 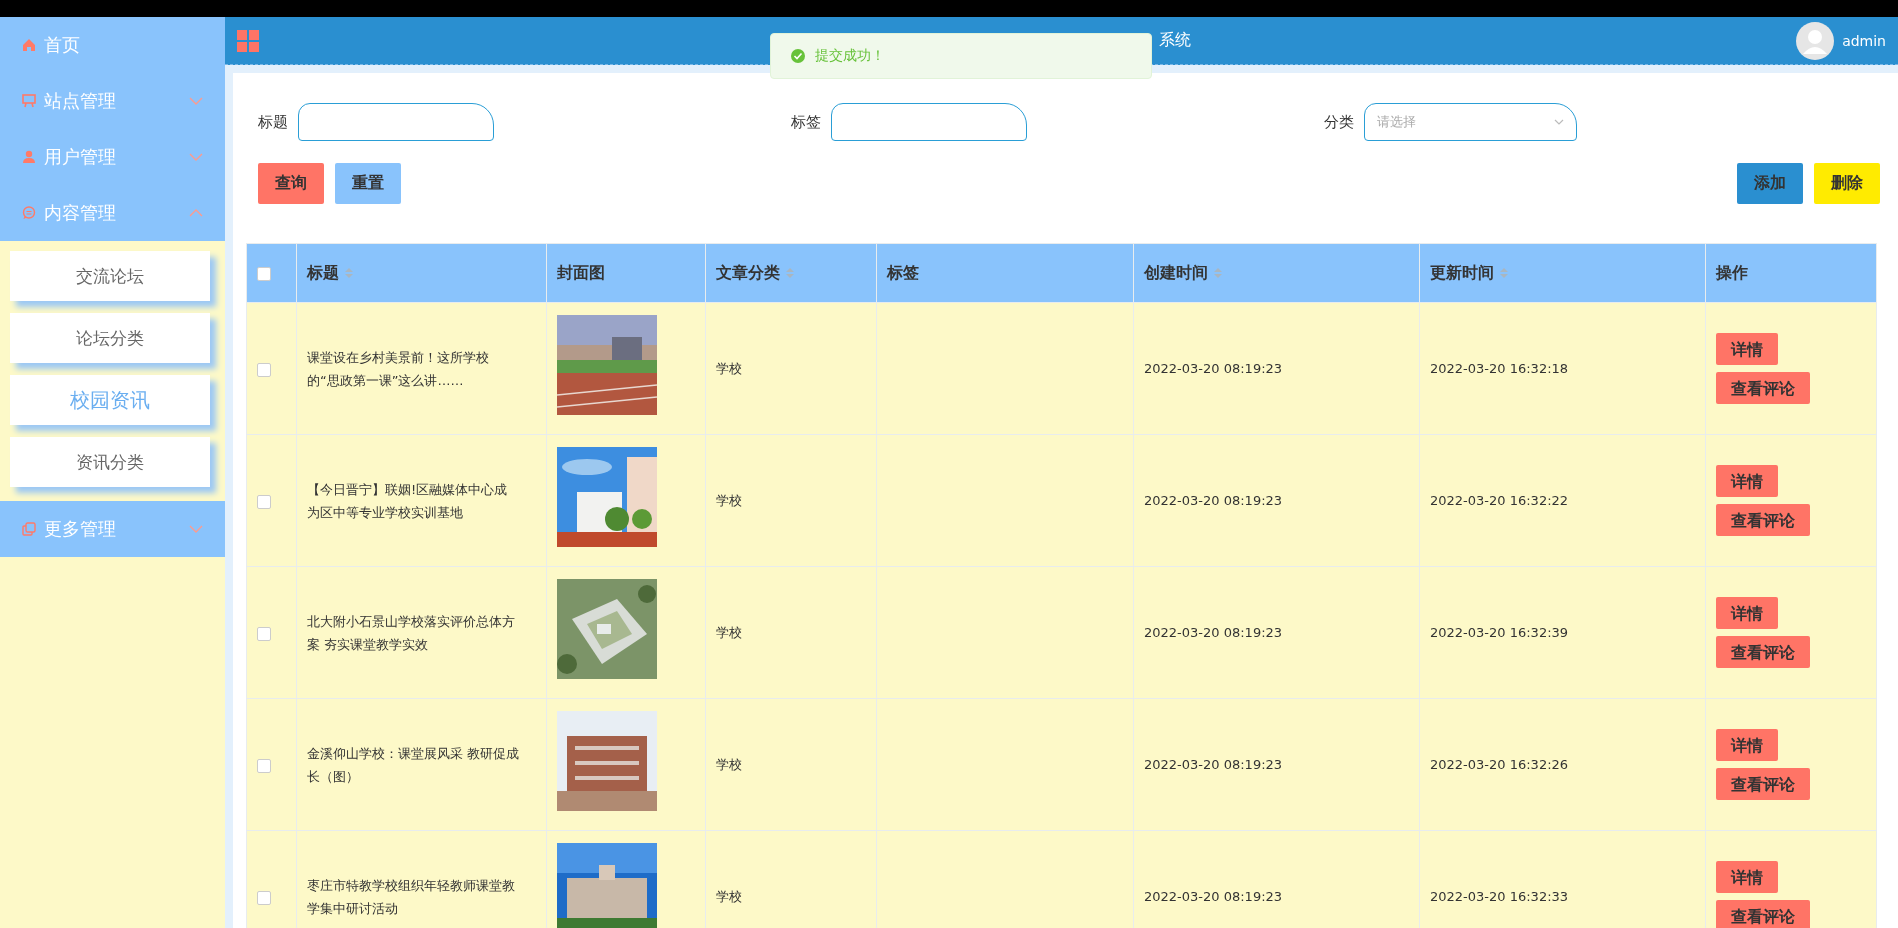 I want to click on table-cell: 2022-03-20 16:32:22, so click(x=1499, y=500).